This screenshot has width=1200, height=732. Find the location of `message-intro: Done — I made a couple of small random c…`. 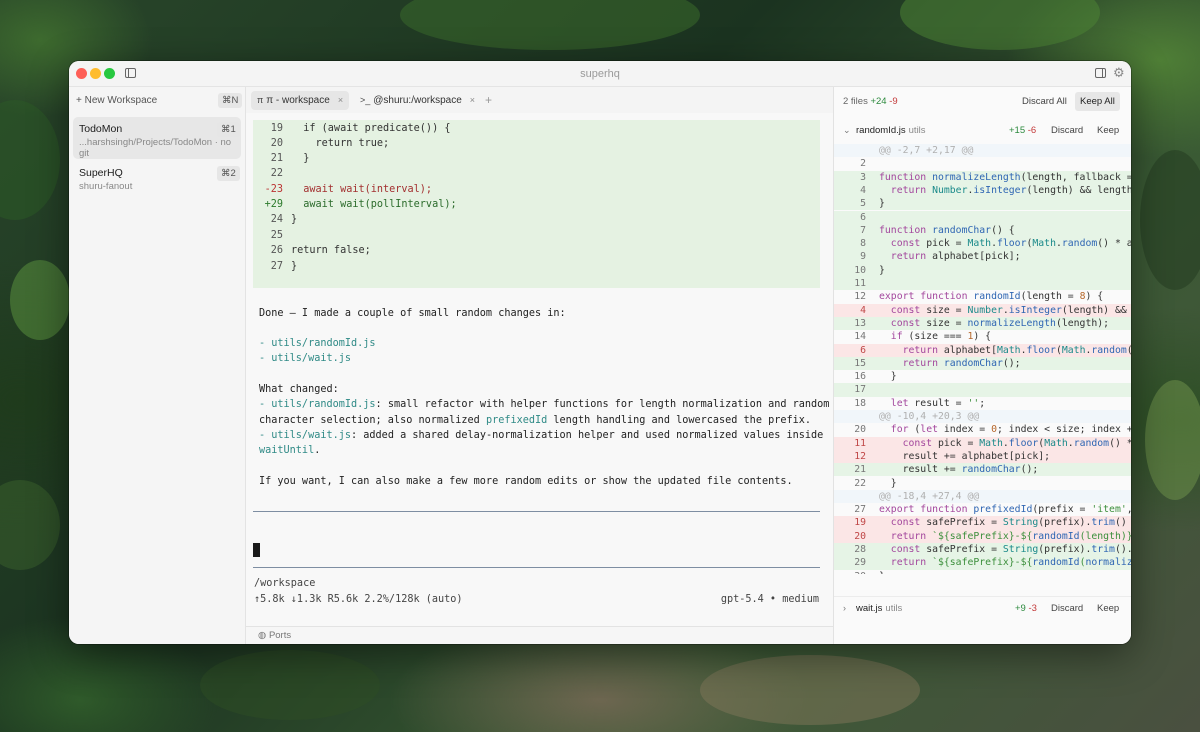

message-intro: Done — I made a couple of small random c… is located at coordinates (412, 313).